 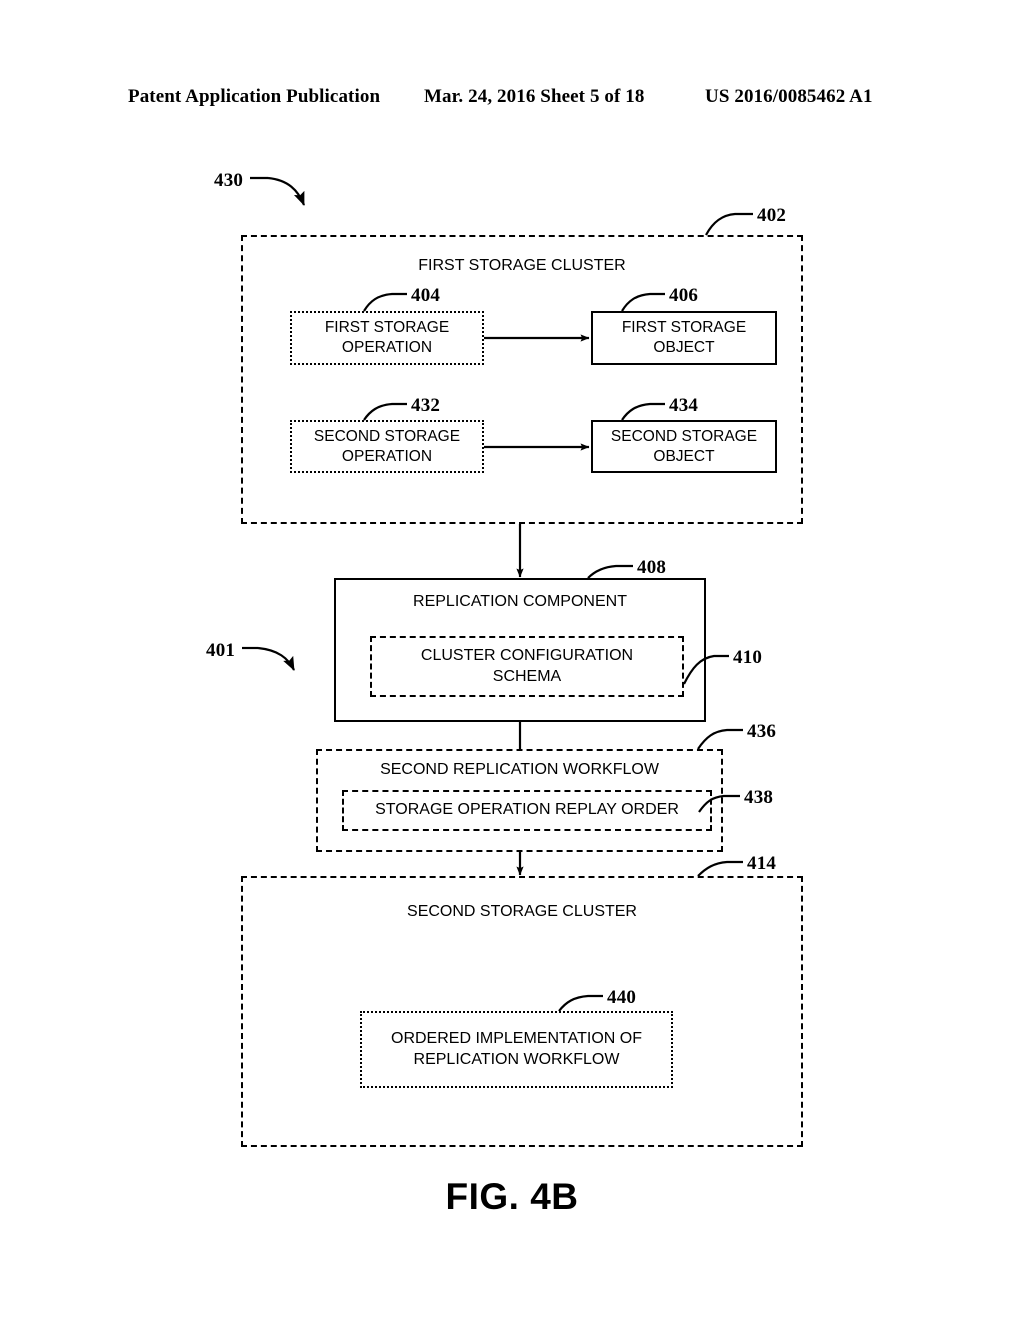 What do you see at coordinates (512, 1196) in the screenshot?
I see `figure-caption: FIG. 4B` at bounding box center [512, 1196].